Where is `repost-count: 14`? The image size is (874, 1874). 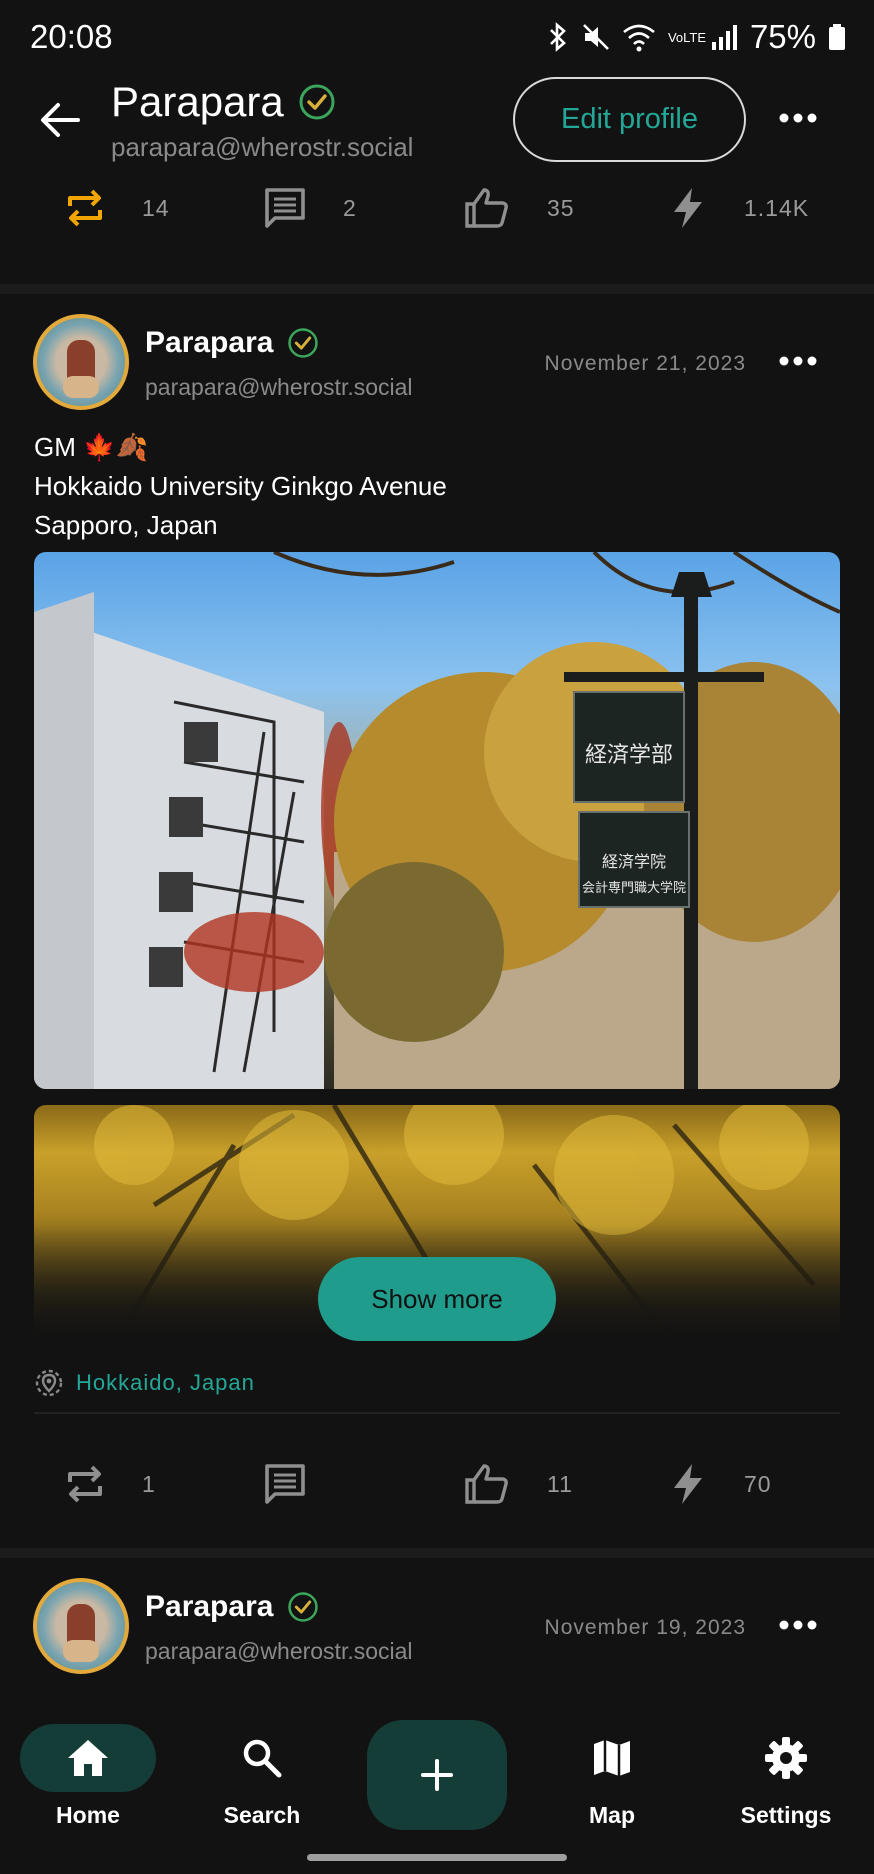 repost-count: 14 is located at coordinates (156, 207).